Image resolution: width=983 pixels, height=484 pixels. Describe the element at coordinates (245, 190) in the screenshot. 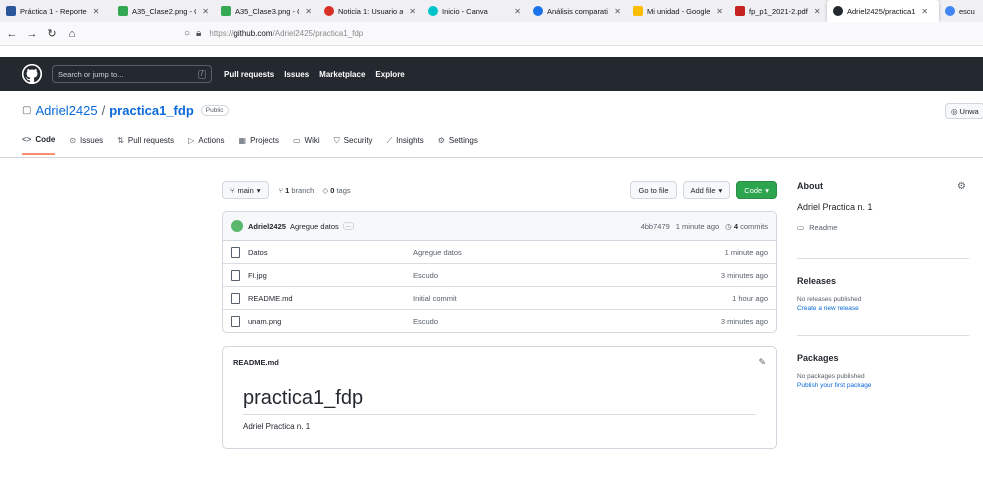

I see `branch-select-button: ⑂ main ▾` at that location.